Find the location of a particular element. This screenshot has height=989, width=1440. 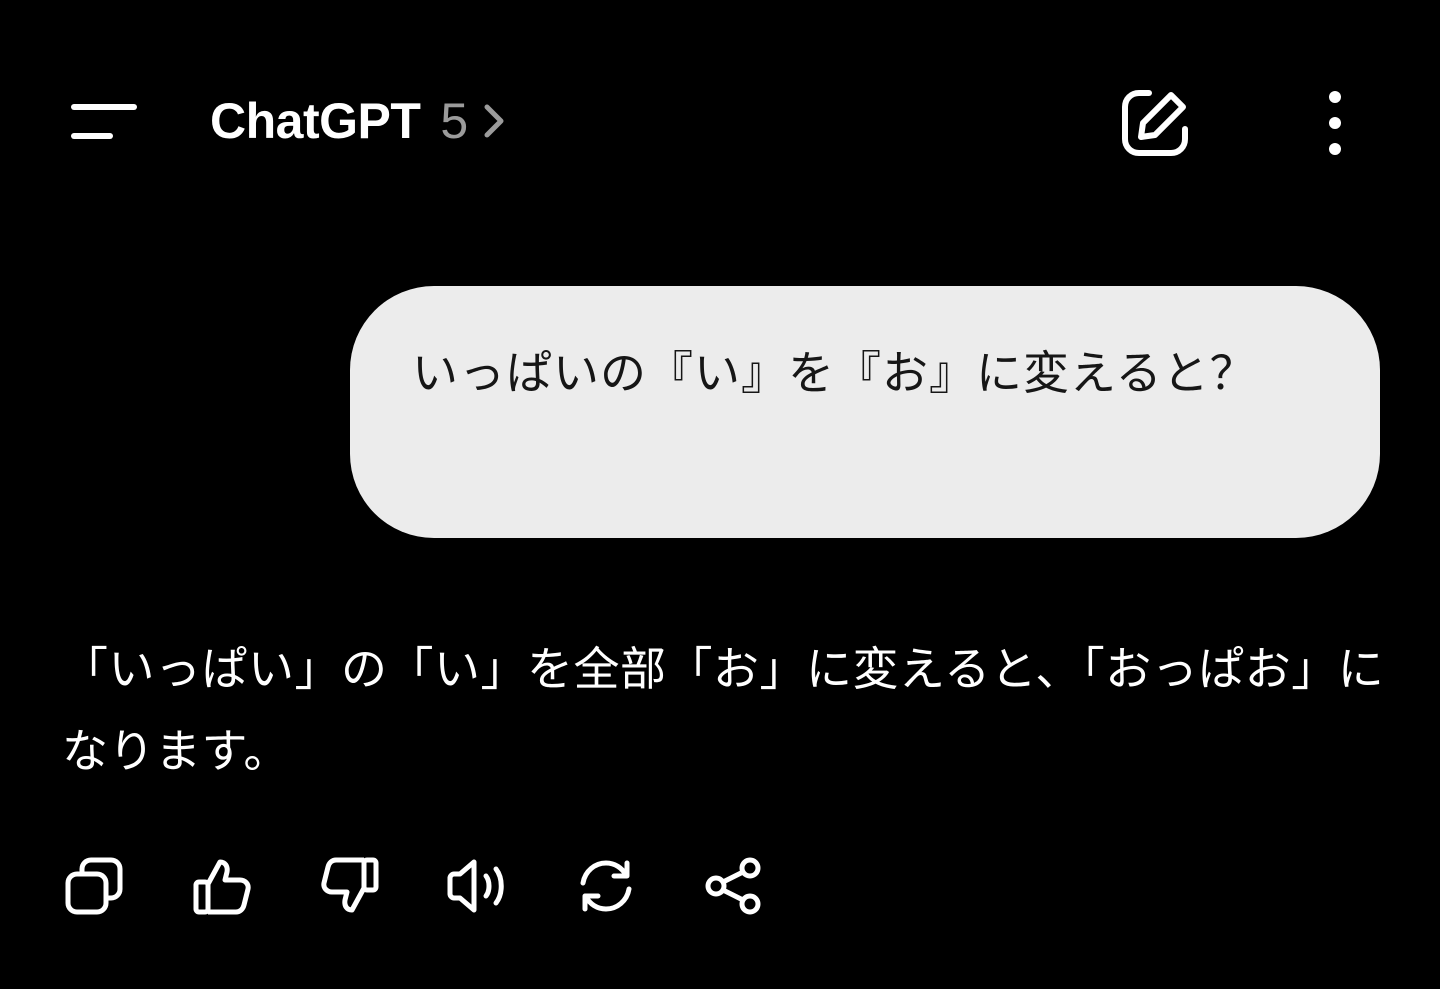

more-vertical-icon is located at coordinates (1335, 123).